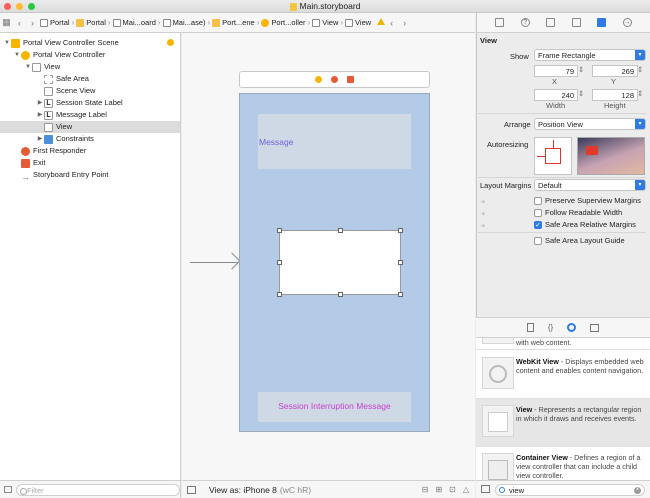 The height and width of the screenshot is (498, 650). I want to click on outline-item-message-label: ▶ L Message Label, so click(90, 115).